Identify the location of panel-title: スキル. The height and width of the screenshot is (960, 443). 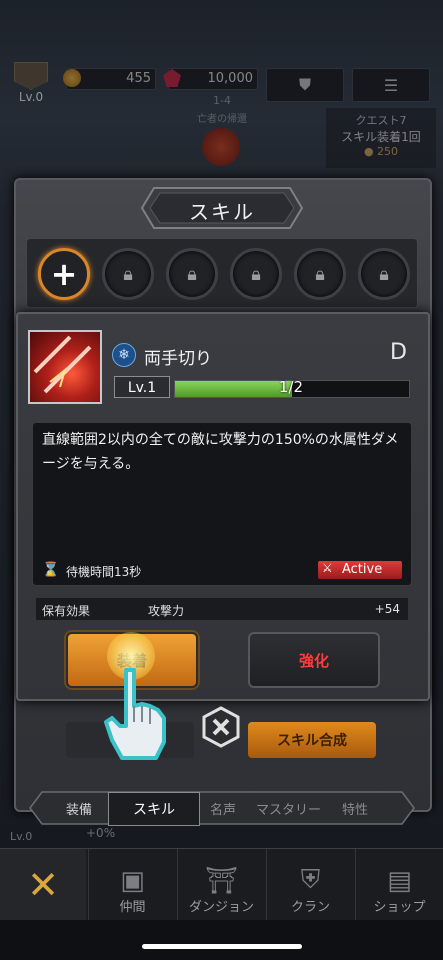
(222, 212).